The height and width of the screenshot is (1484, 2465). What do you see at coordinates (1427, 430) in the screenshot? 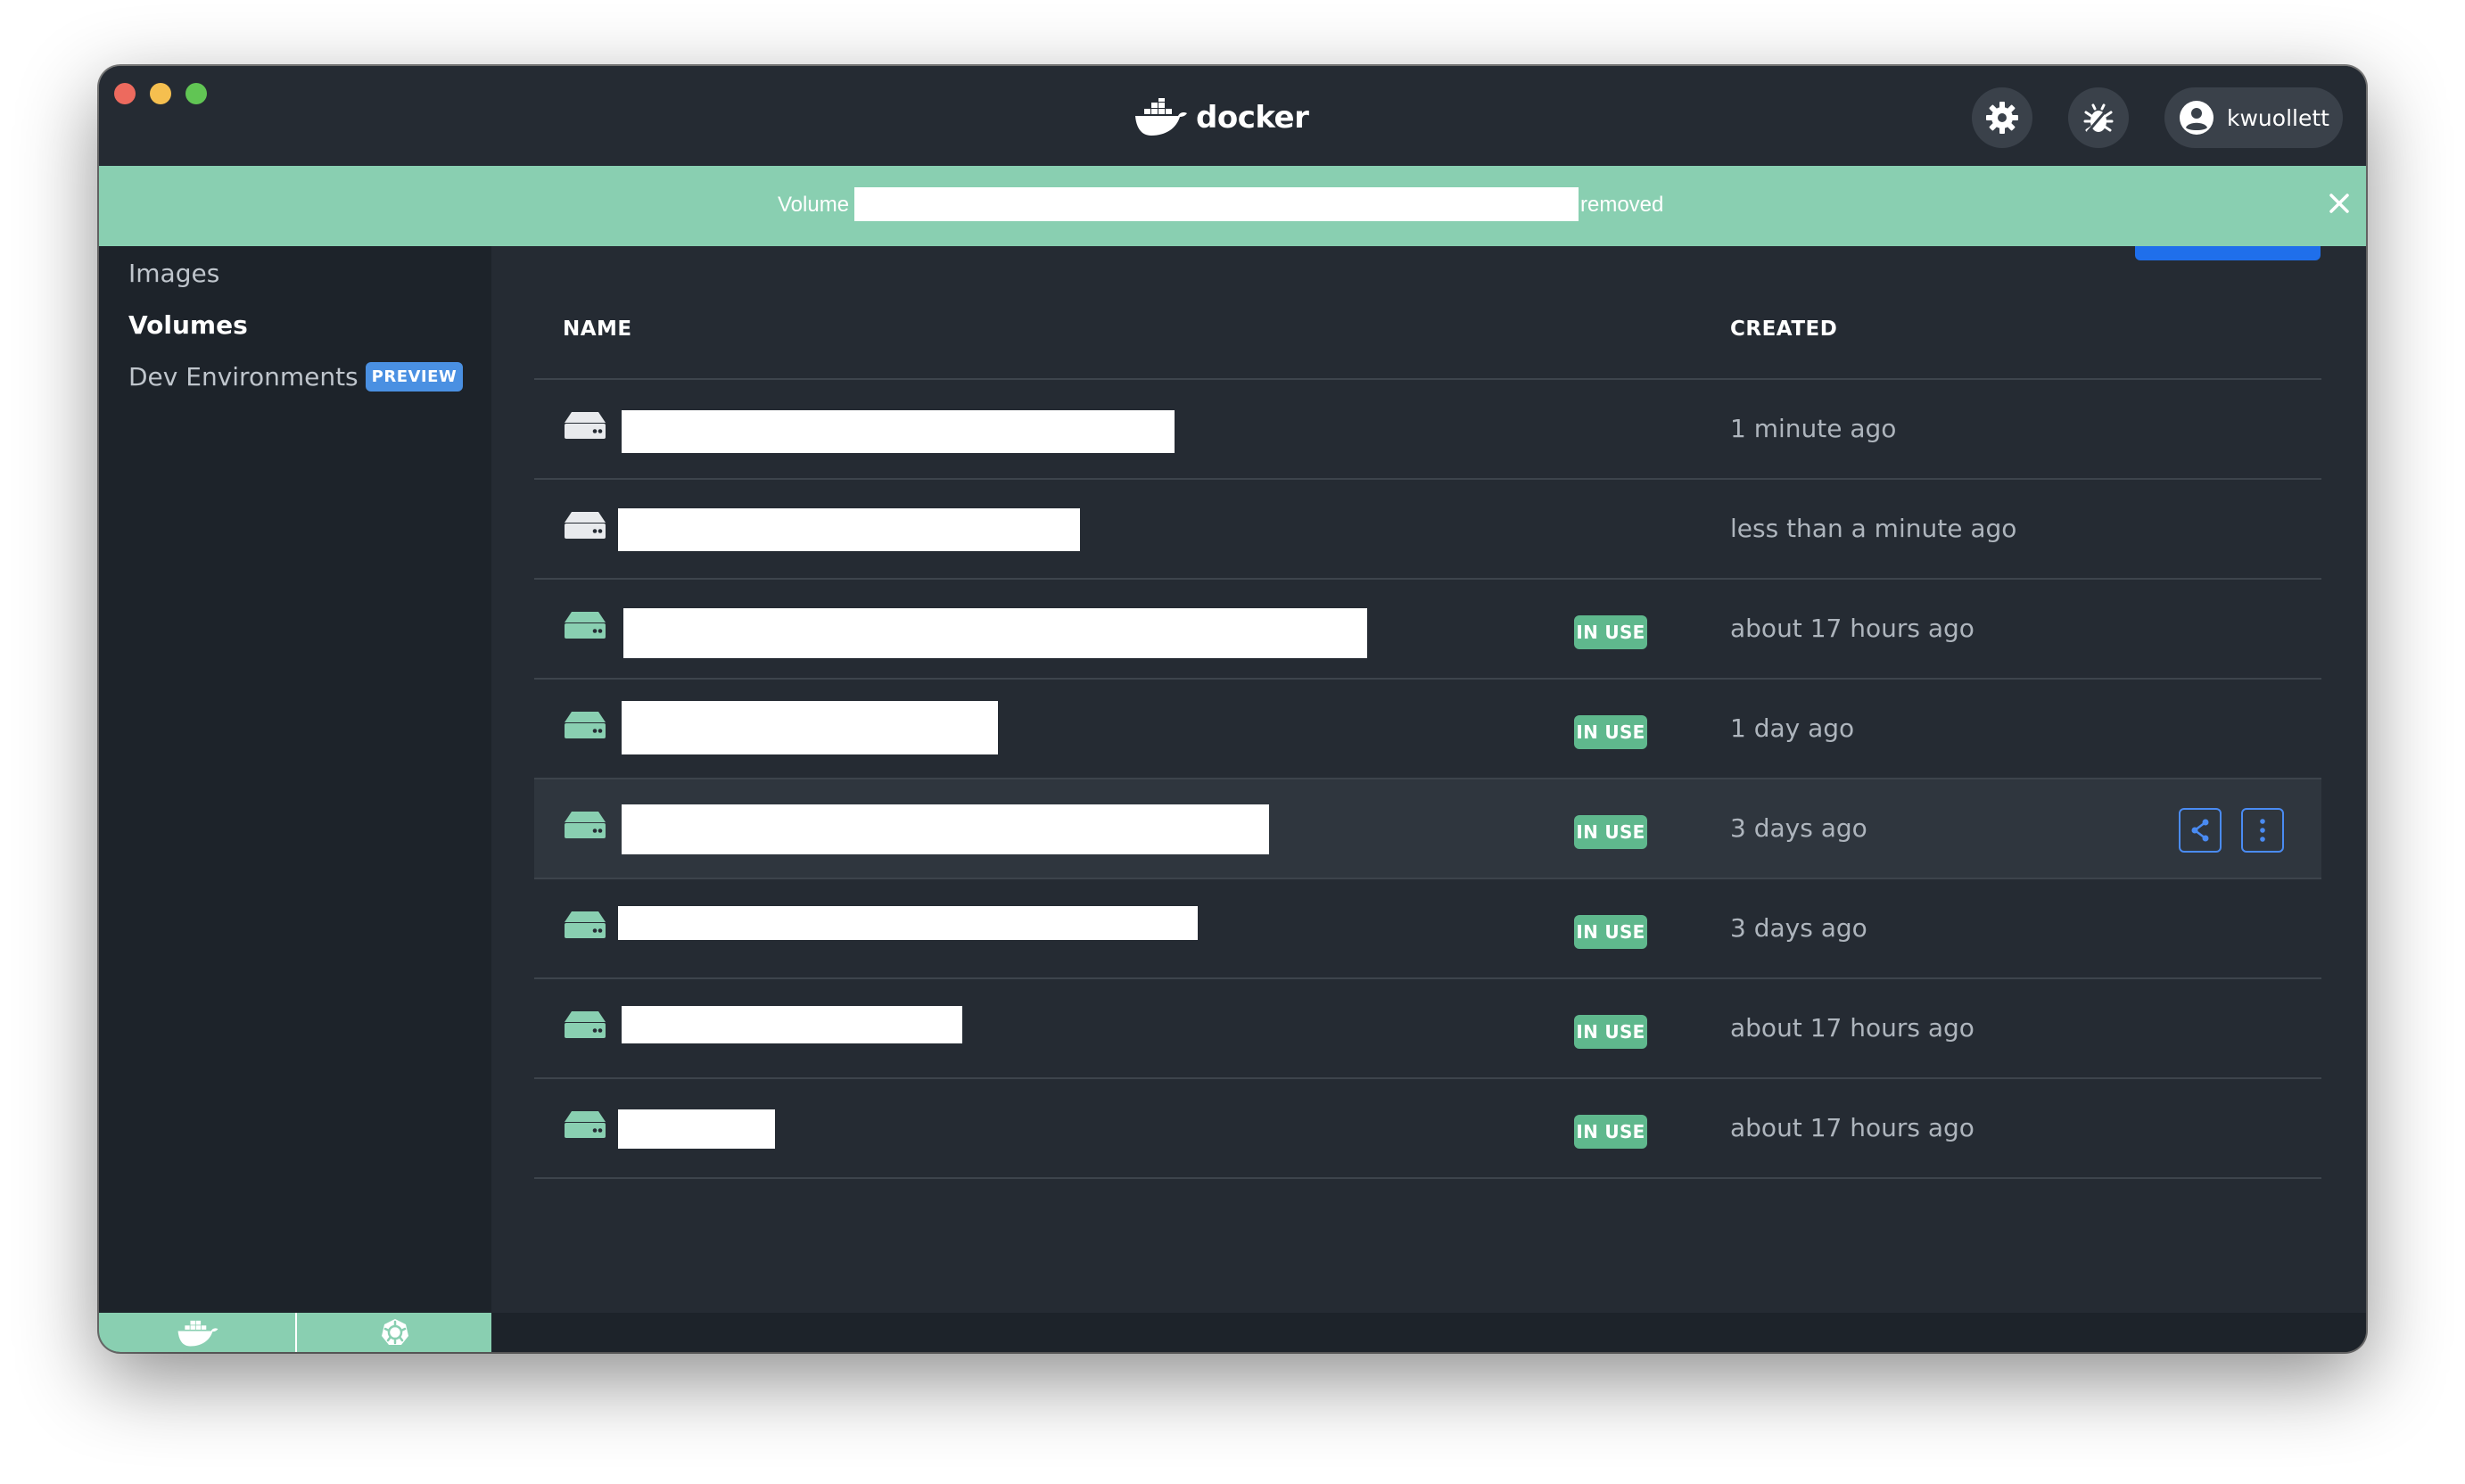
I see `table-row: 1 minute ago` at bounding box center [1427, 430].